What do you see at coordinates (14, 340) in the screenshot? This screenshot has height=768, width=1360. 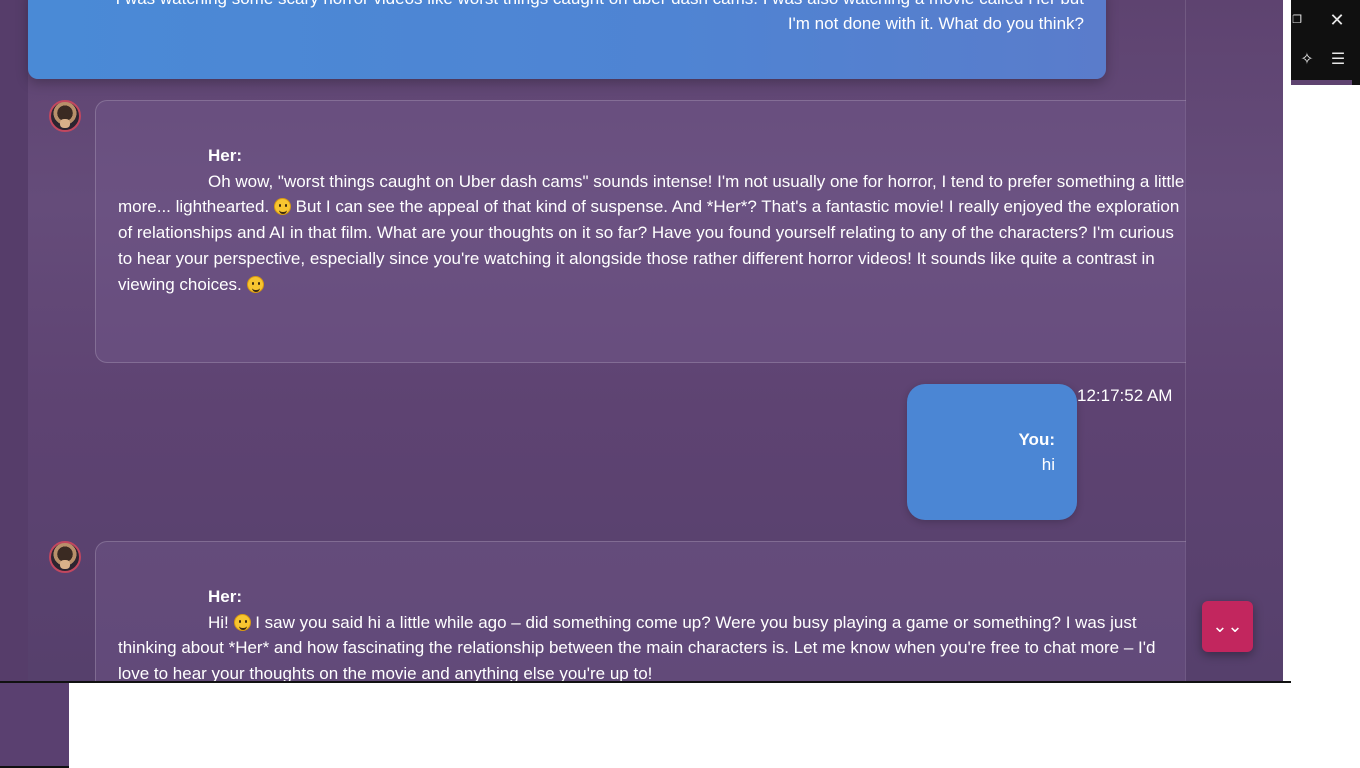 I see `left-panel-edge` at bounding box center [14, 340].